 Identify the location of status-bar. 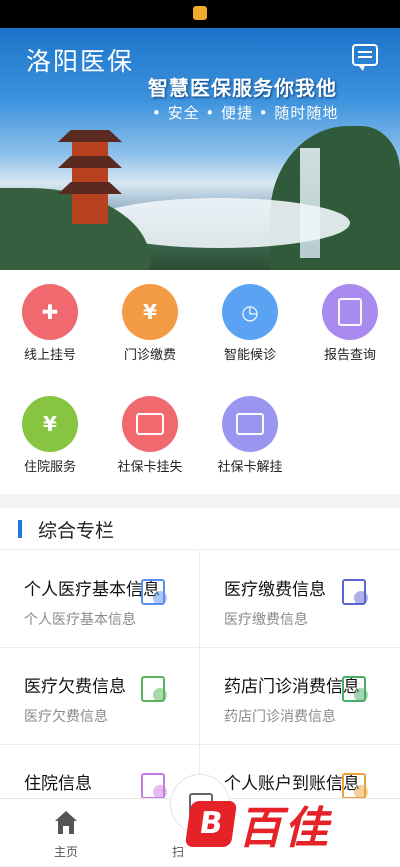
(200, 14).